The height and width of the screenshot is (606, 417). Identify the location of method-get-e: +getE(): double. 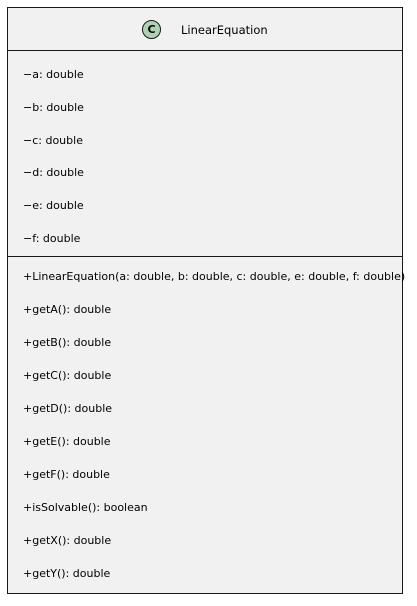
(67, 441).